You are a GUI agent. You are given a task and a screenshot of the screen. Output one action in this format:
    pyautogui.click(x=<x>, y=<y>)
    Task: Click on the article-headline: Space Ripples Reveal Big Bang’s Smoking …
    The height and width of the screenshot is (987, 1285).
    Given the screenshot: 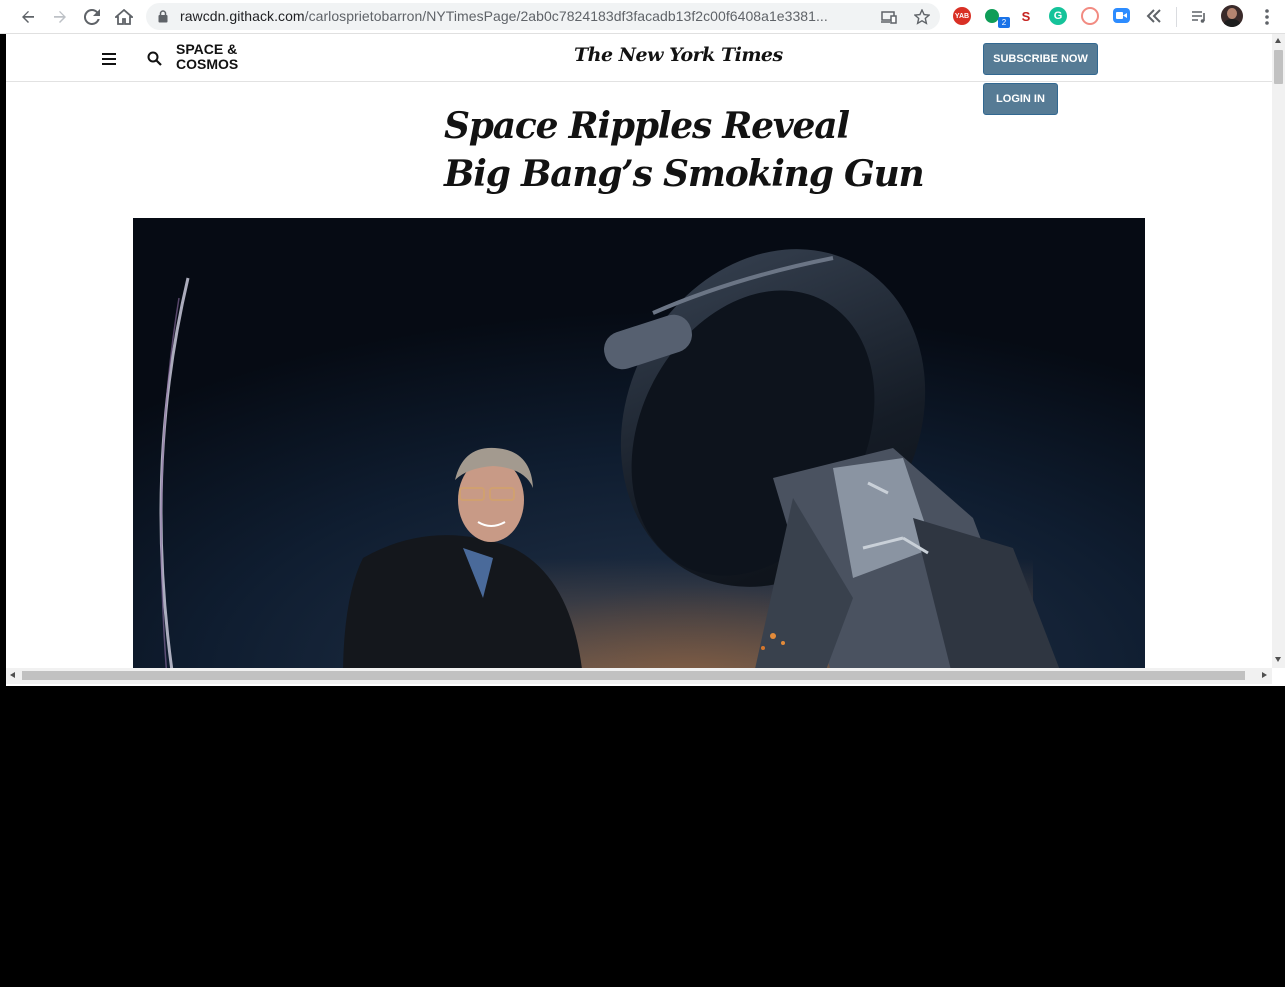 What is the action you would take?
    pyautogui.click(x=724, y=150)
    